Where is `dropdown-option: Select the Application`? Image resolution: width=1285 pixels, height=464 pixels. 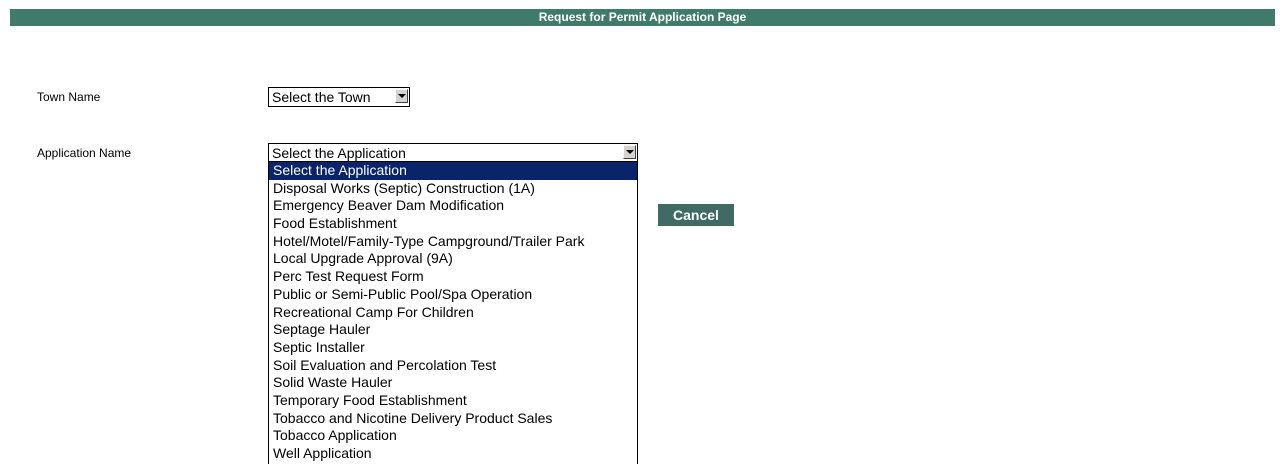 dropdown-option: Select the Application is located at coordinates (453, 171).